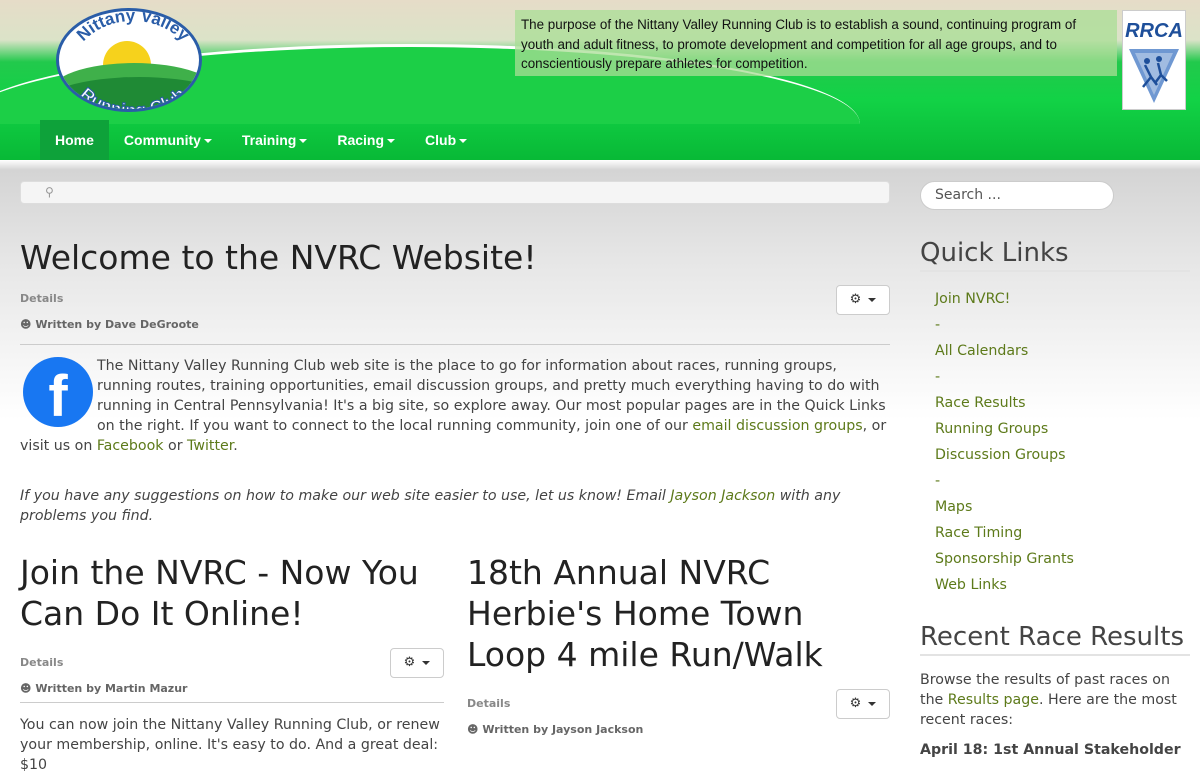  I want to click on jayson-jackson-link: Jayson Jackson, so click(722, 496).